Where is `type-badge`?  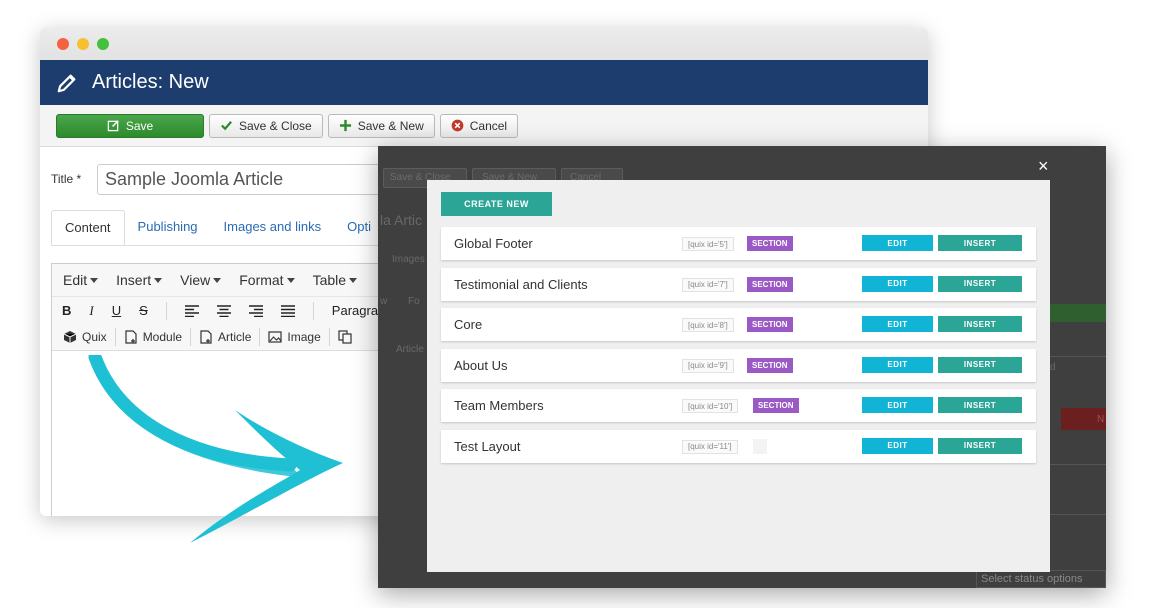 type-badge is located at coordinates (760, 446).